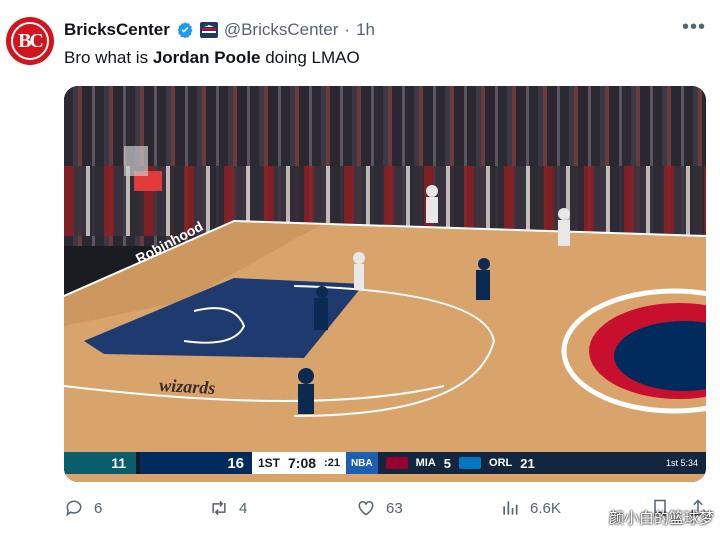 Image resolution: width=720 pixels, height=535 pixels. I want to click on timestamp: 1h, so click(365, 30).